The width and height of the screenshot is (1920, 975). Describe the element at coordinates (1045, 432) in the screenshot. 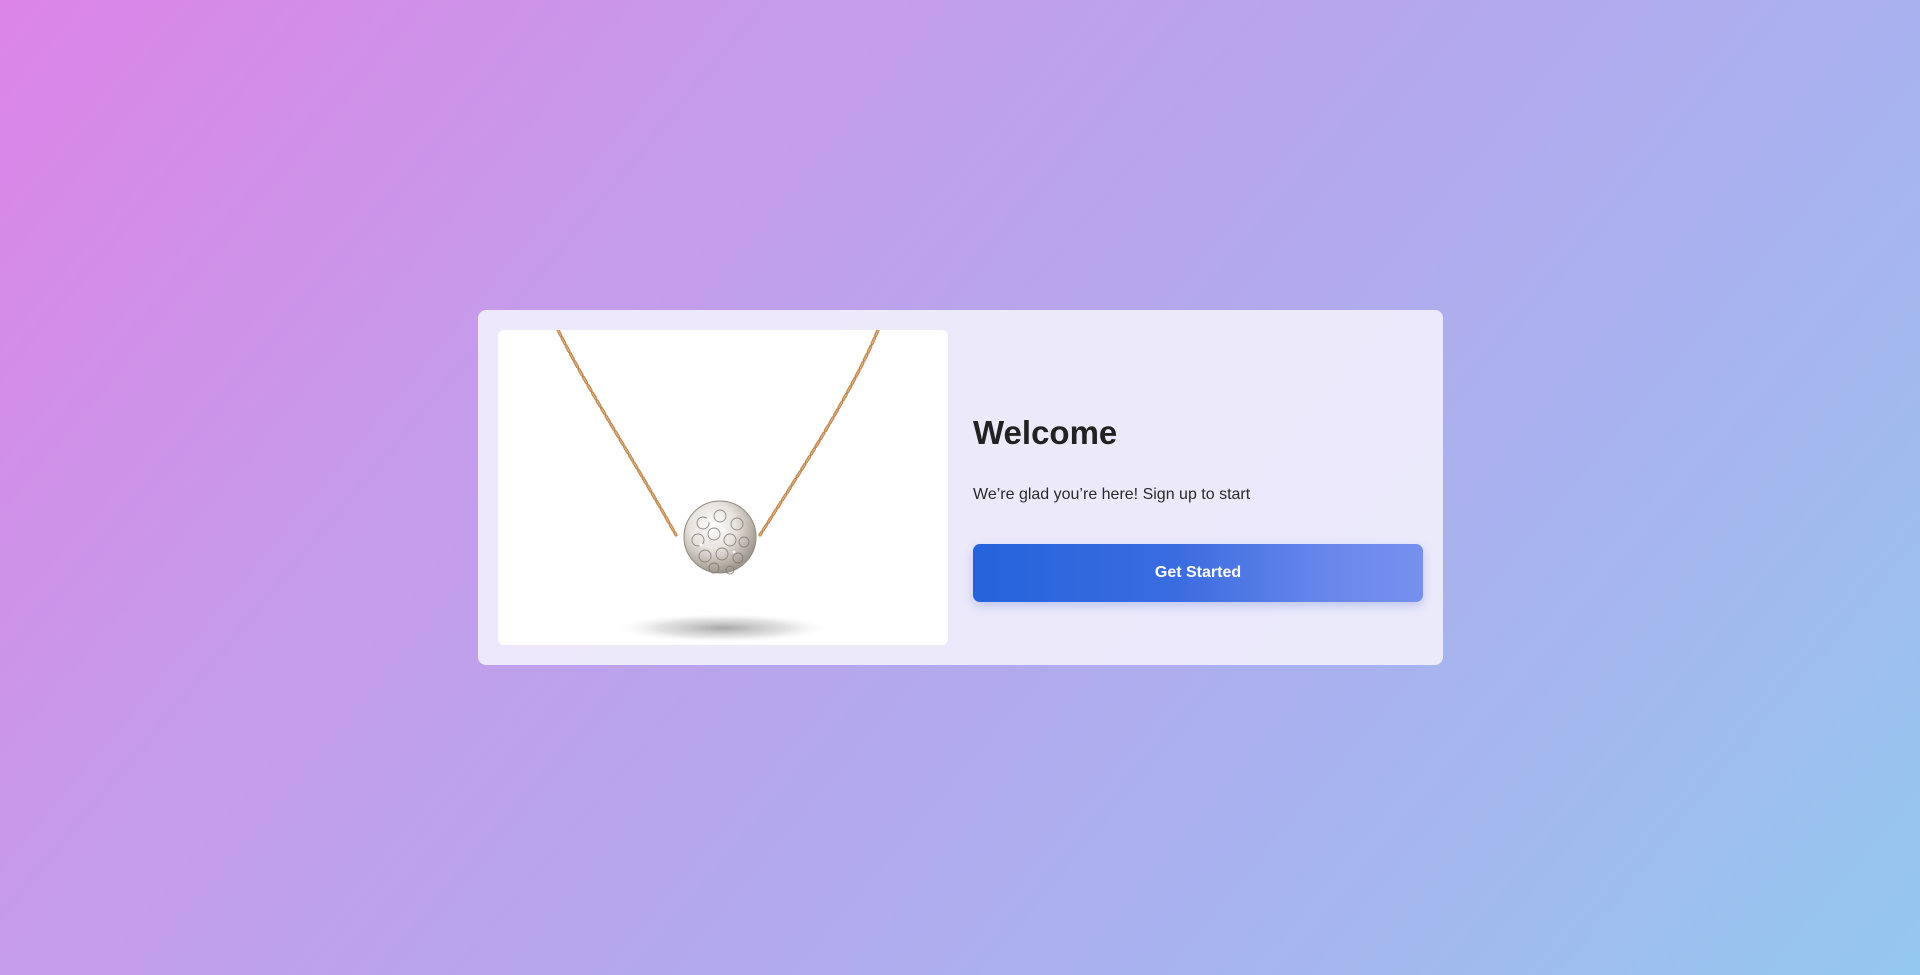

I see `page-title: Welcome` at that location.